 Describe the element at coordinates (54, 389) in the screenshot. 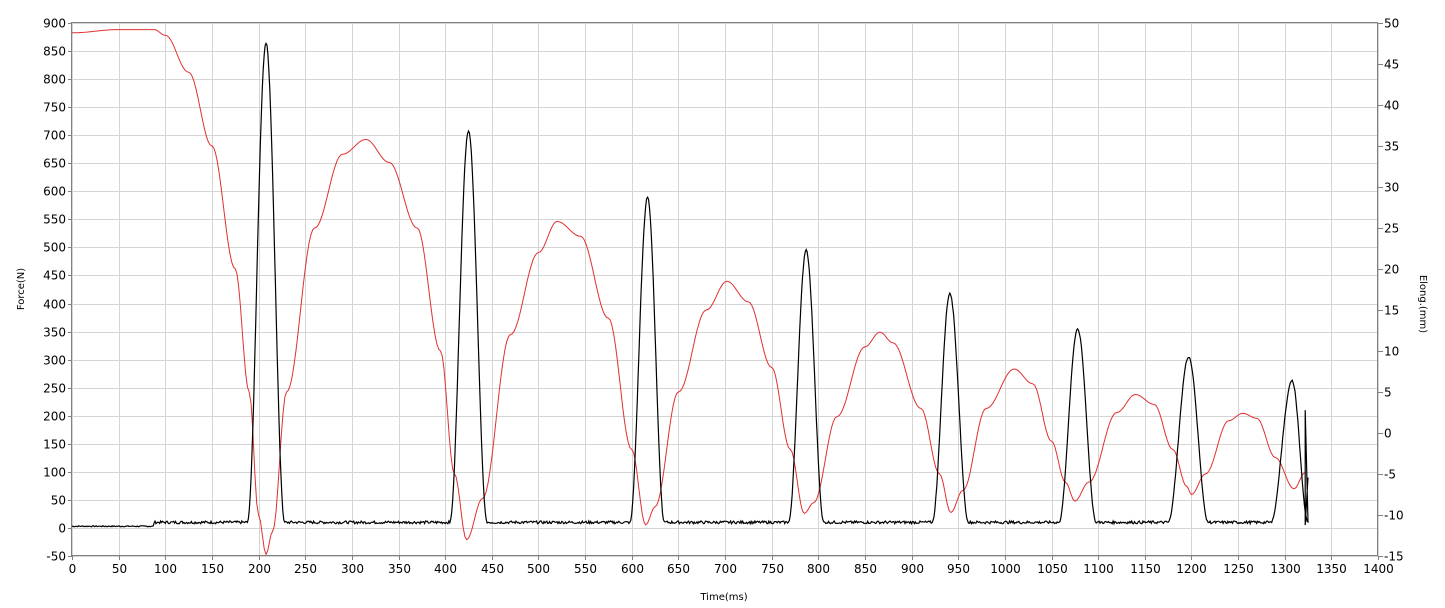

I see `y-tick-label: 250` at that location.